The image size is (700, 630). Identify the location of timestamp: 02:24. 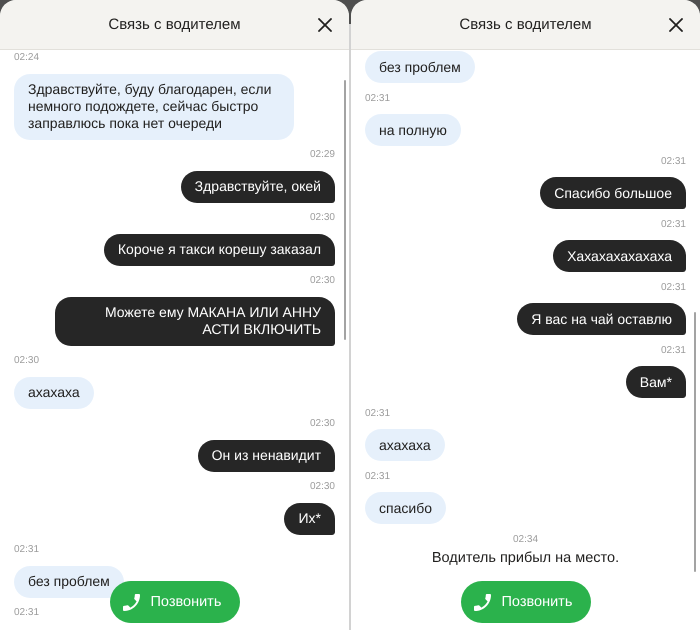
(27, 58).